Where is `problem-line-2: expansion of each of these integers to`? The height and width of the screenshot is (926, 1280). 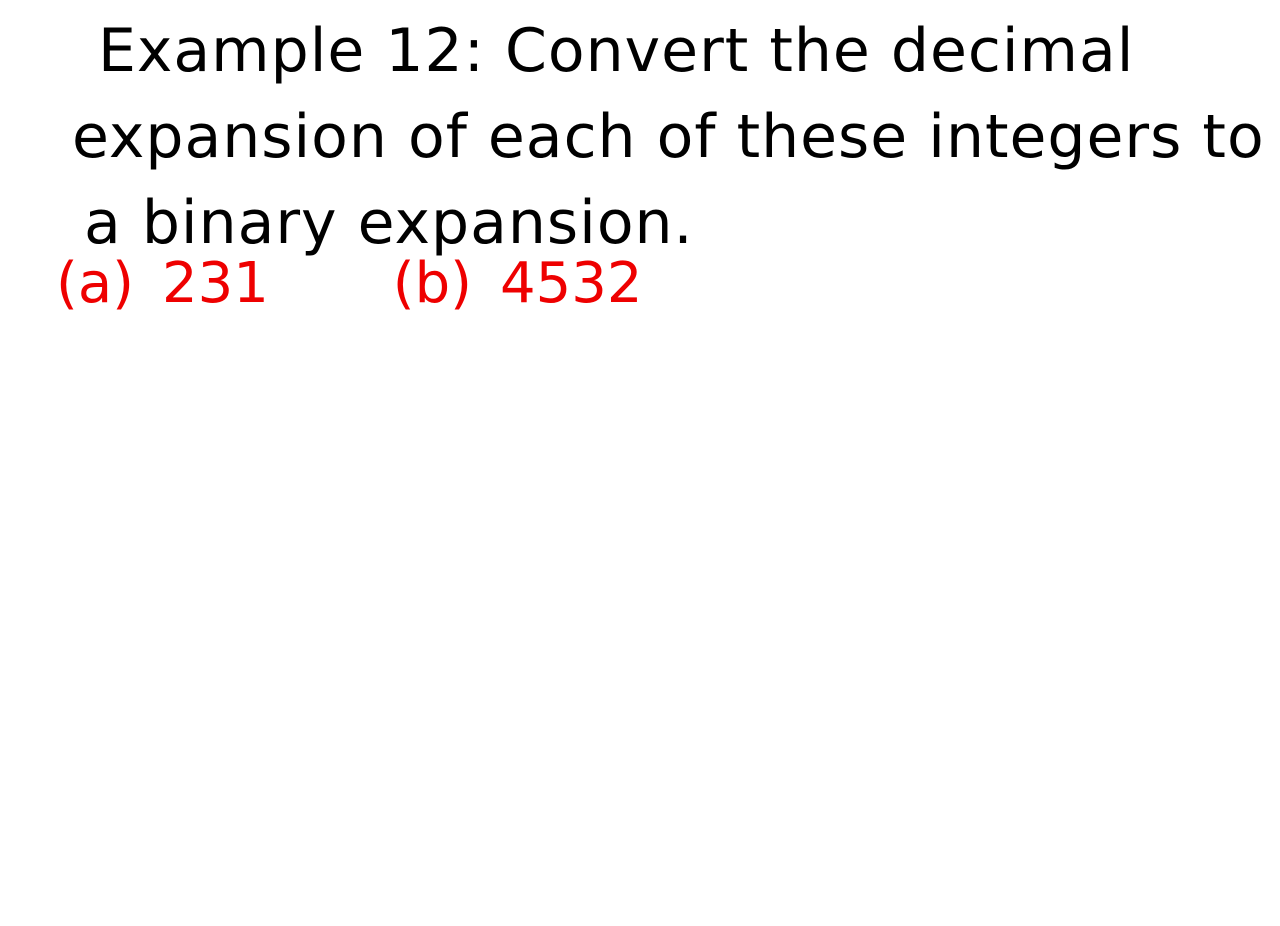 problem-line-2: expansion of each of these integers to is located at coordinates (668, 137).